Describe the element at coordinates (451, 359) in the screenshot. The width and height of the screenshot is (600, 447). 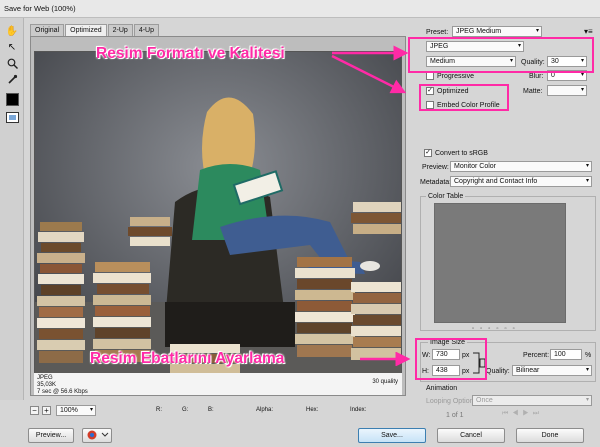
I see `highlight-image-size` at that location.